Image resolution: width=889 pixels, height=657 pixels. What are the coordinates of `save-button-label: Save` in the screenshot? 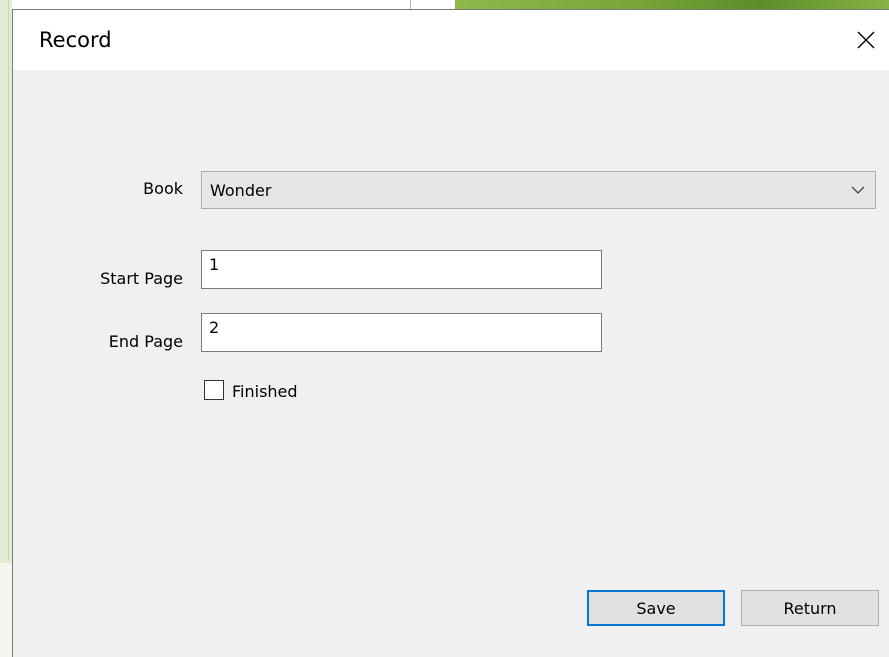 It's located at (656, 608).